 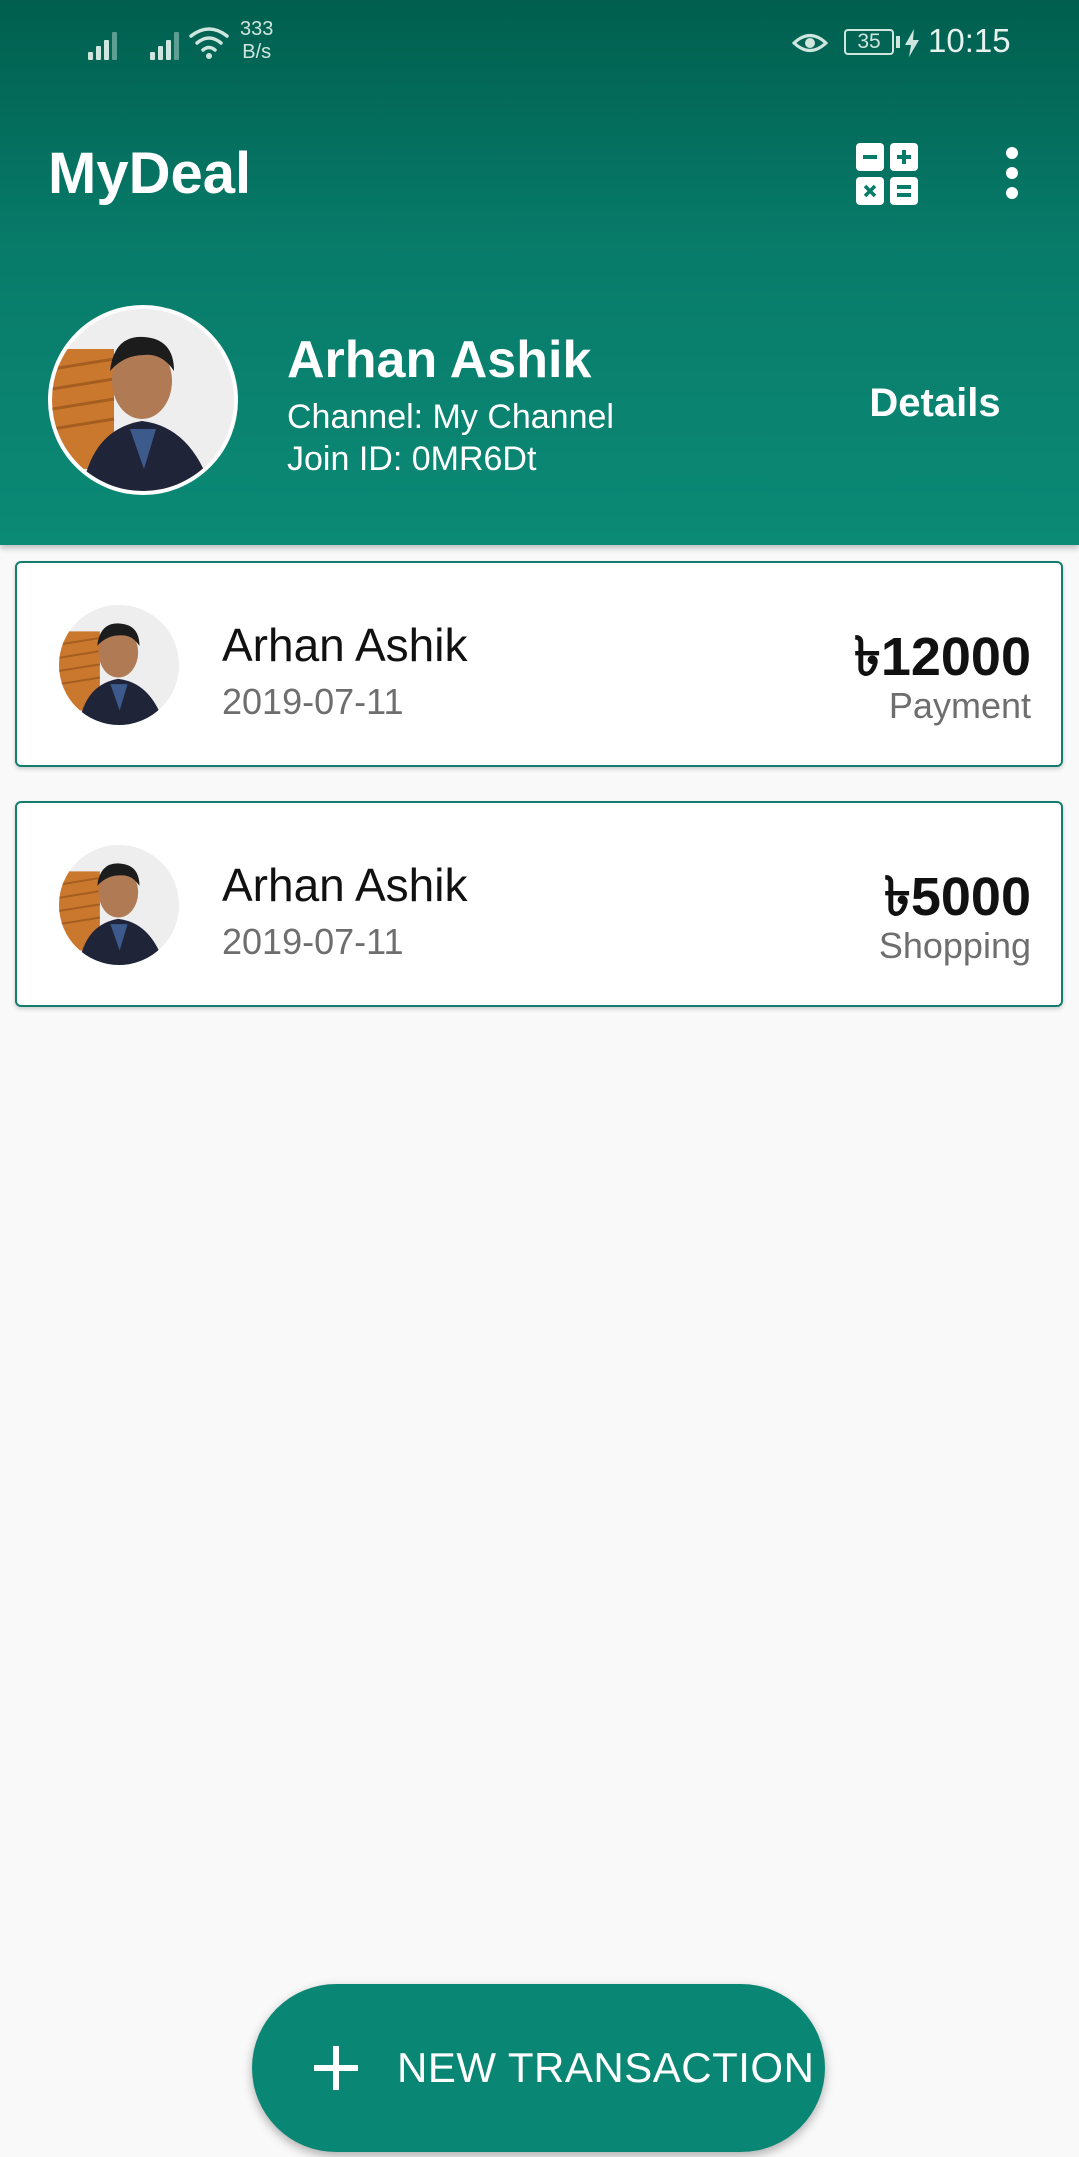 What do you see at coordinates (439, 360) in the screenshot?
I see `profile-name: Arhan Ashik` at bounding box center [439, 360].